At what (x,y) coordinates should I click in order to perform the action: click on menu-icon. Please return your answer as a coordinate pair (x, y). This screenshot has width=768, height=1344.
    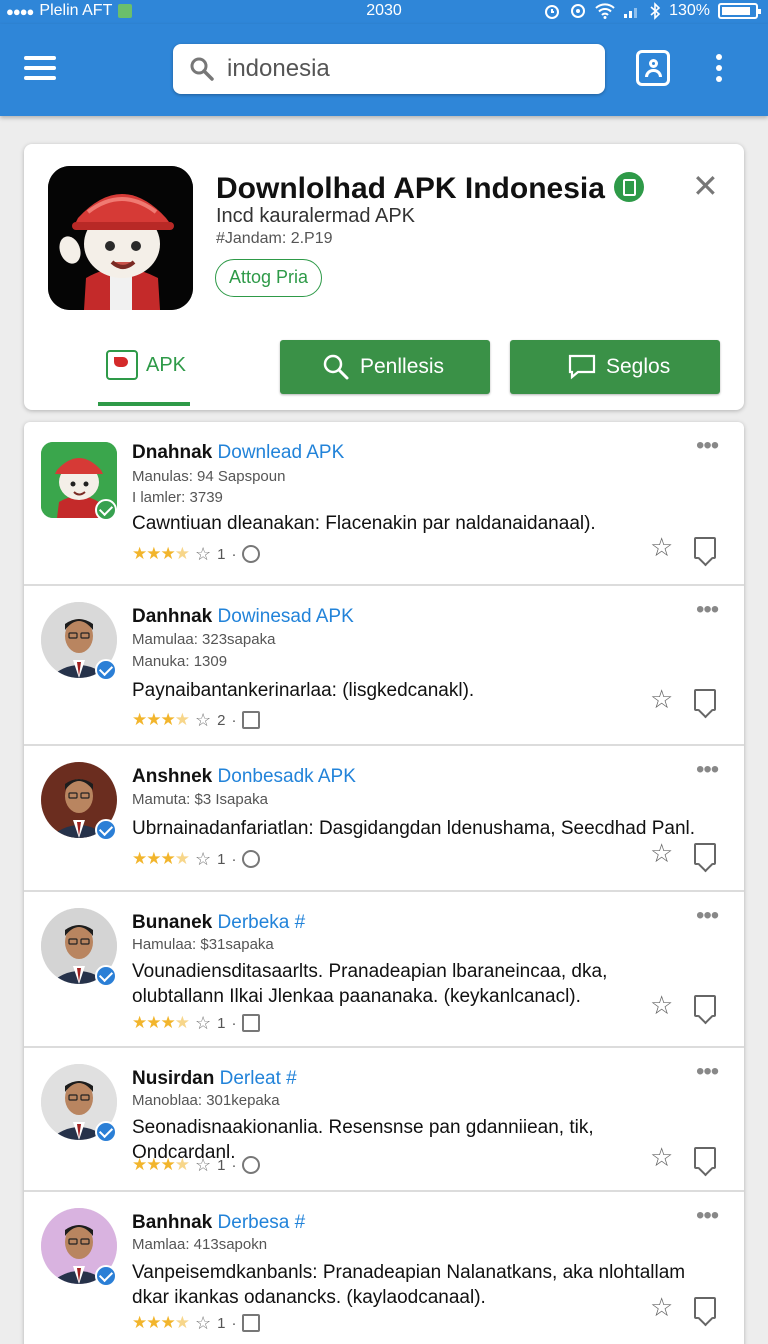
    Looking at the image, I should click on (40, 68).